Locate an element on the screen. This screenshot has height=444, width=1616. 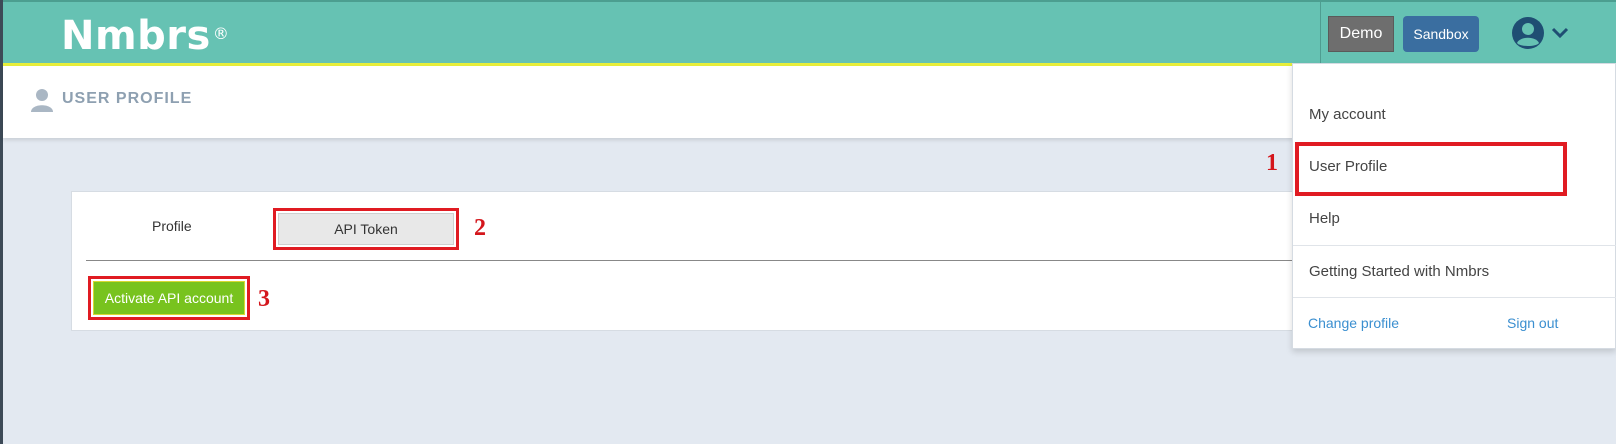
user-circle-icon is located at coordinates (1528, 33).